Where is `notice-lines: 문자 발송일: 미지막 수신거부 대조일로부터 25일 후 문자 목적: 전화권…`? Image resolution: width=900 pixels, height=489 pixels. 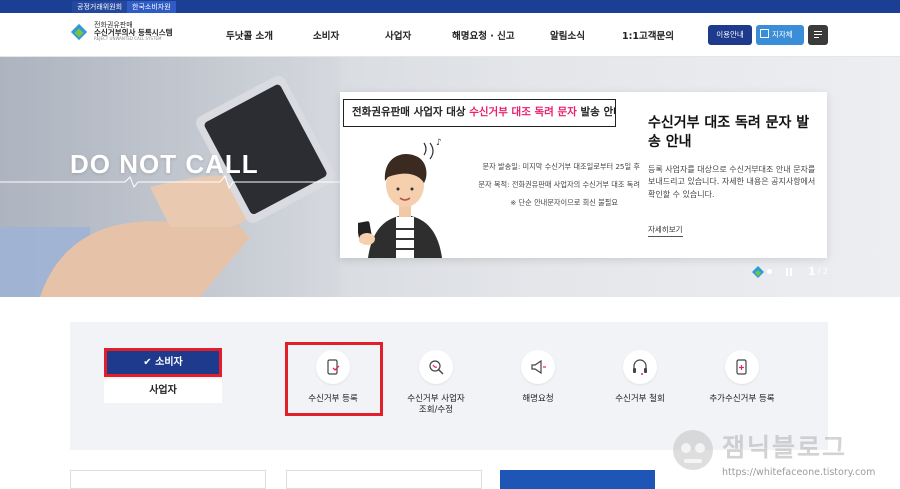 notice-lines: 문자 발송일: 미지막 수신거부 대조일로부터 25일 후 문자 목적: 전화권… is located at coordinates (540, 185).